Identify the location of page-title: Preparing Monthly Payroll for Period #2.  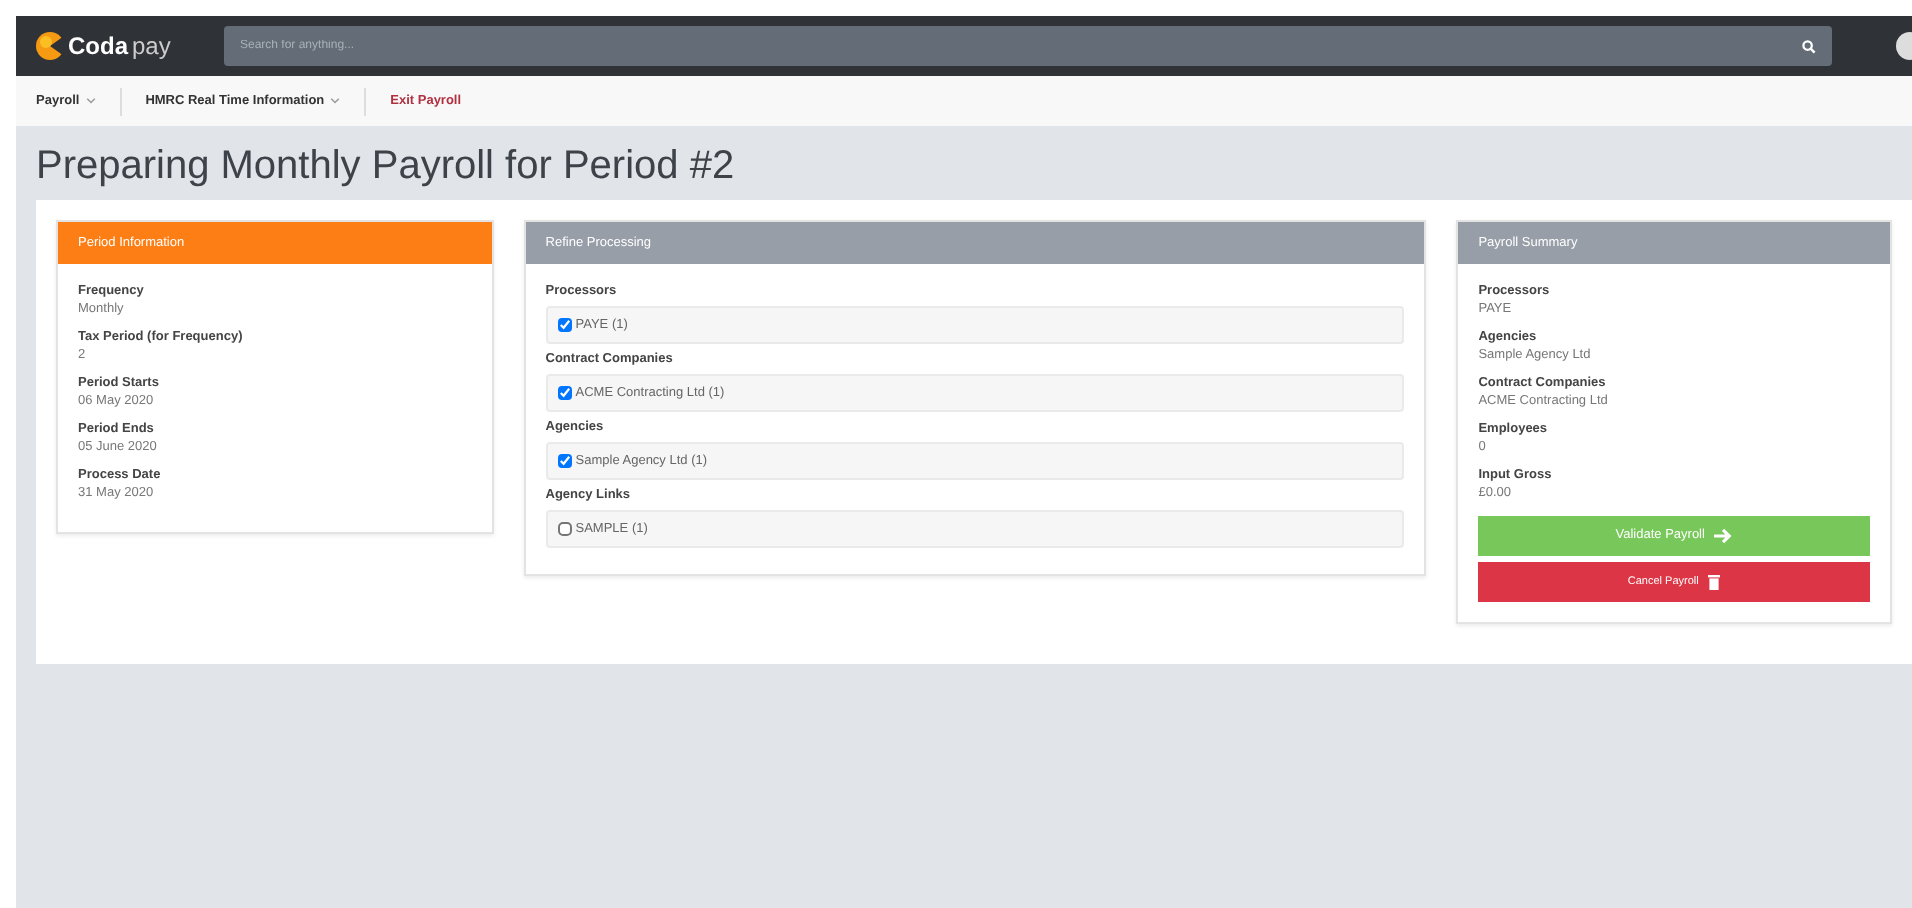
(386, 166).